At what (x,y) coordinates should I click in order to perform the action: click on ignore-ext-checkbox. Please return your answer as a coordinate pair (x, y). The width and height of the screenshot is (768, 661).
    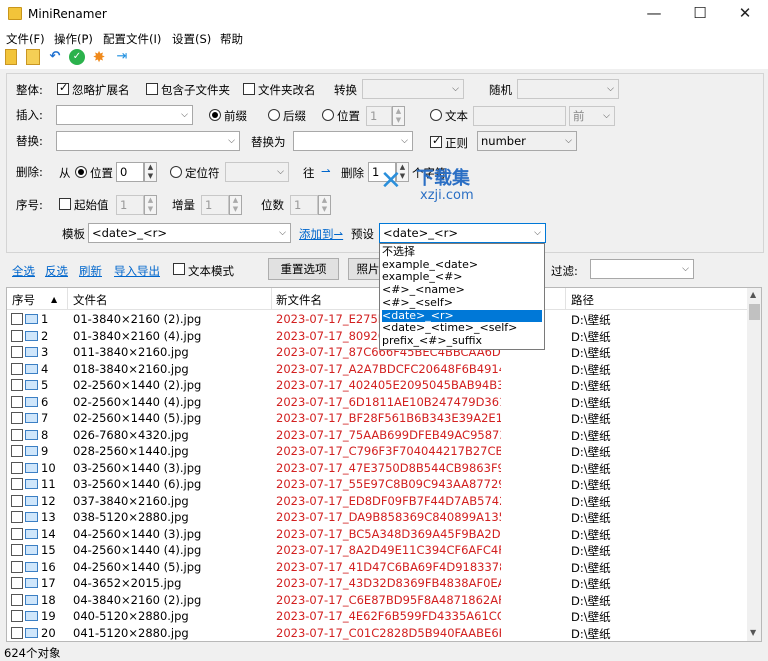
    Looking at the image, I should click on (63, 88).